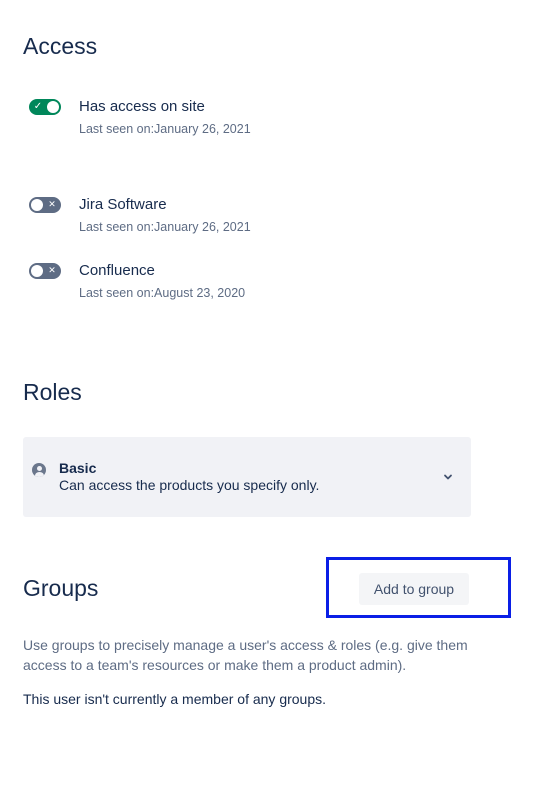 This screenshot has height=807, width=548. Describe the element at coordinates (142, 106) in the screenshot. I see `access-title-site: Has access on site` at that location.